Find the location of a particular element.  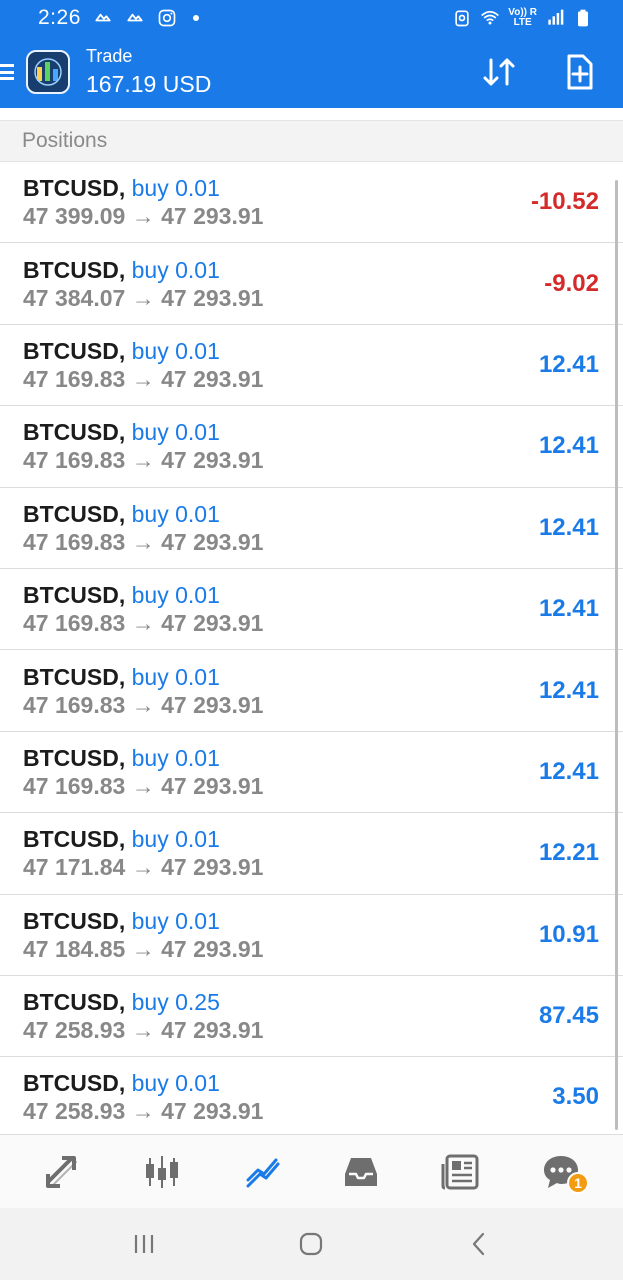

position-profit: 10.91 is located at coordinates (568, 934).